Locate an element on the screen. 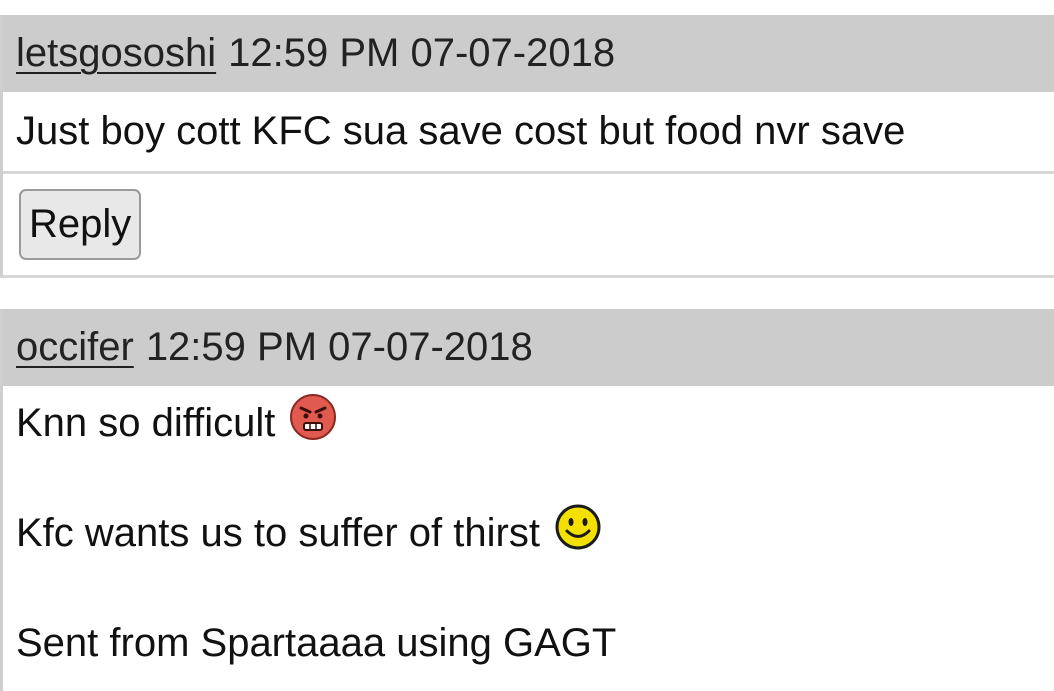 This screenshot has width=1054, height=691. smiley-face-icon is located at coordinates (578, 527).